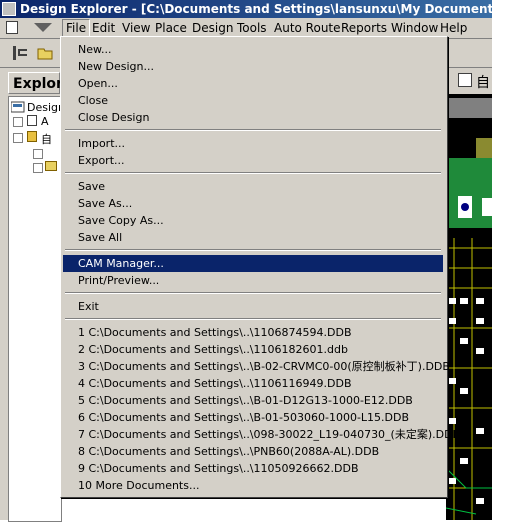 The height and width of the screenshot is (522, 512). Describe the element at coordinates (453, 28) in the screenshot. I see `menu-help: Help` at that location.